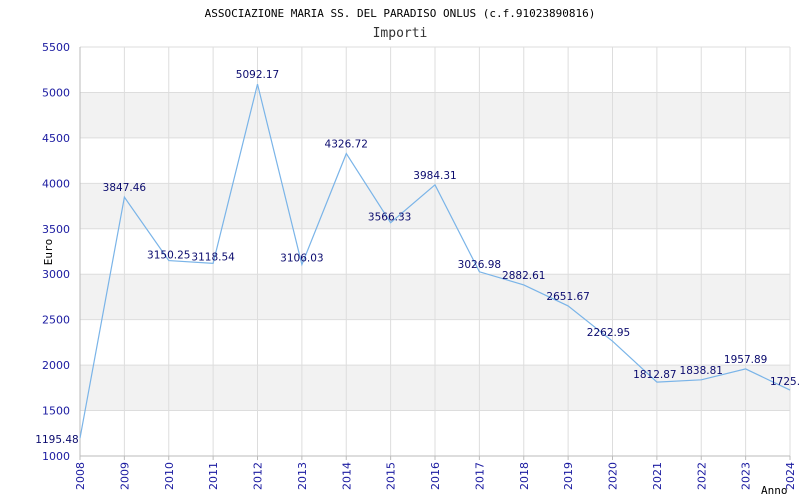 The image size is (800, 500). What do you see at coordinates (56, 320) in the screenshot?
I see `y-tick-label: 2500` at bounding box center [56, 320].